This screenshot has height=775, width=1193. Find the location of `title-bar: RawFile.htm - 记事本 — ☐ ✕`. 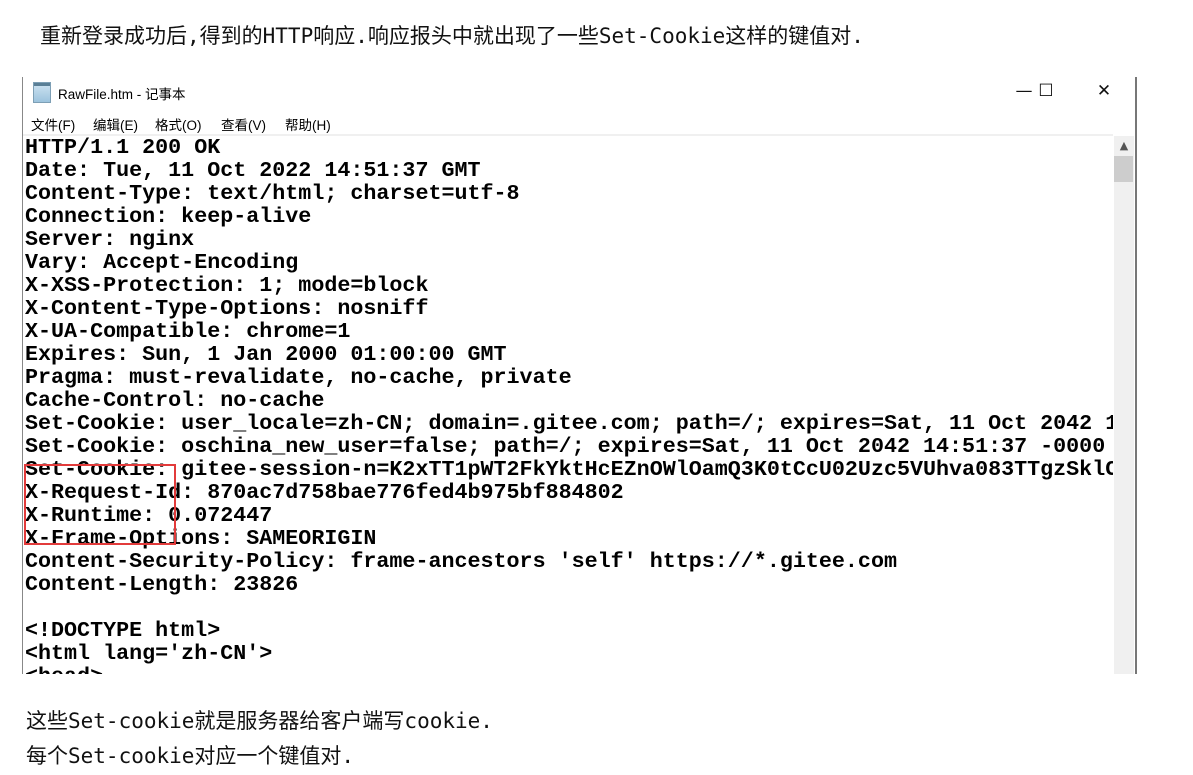

title-bar: RawFile.htm - 记事本 — ☐ ✕ is located at coordinates (579, 92).